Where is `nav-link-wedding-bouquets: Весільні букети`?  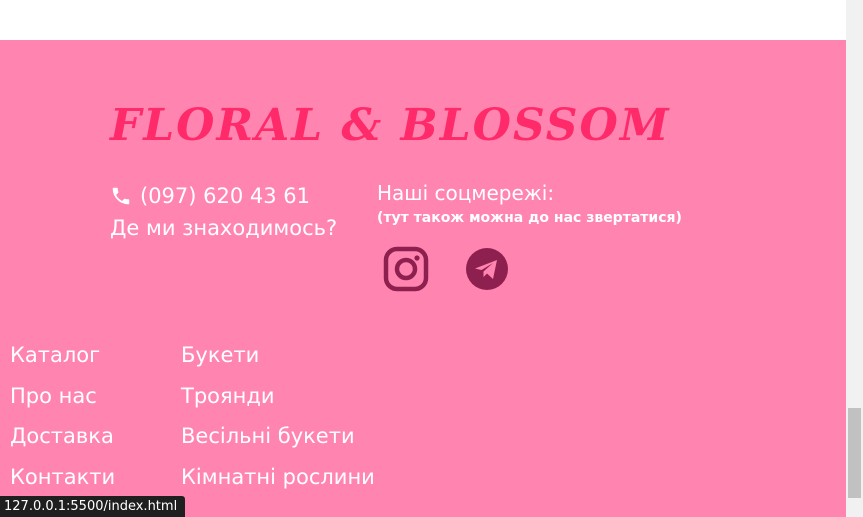
nav-link-wedding-bouquets: Весільні букети is located at coordinates (278, 436).